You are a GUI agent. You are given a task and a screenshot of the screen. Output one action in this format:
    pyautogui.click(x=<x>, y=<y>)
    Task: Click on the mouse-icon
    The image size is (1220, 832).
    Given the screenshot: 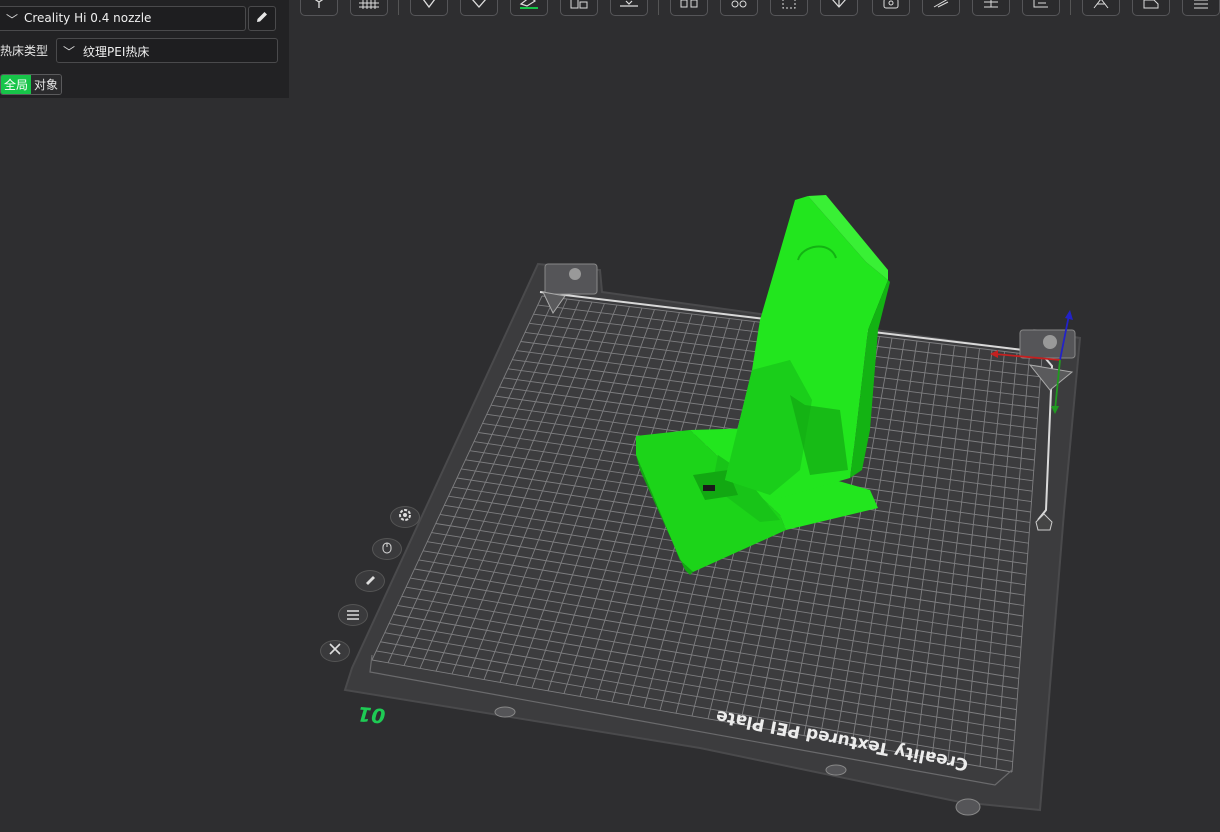 What is the action you would take?
    pyautogui.click(x=387, y=549)
    